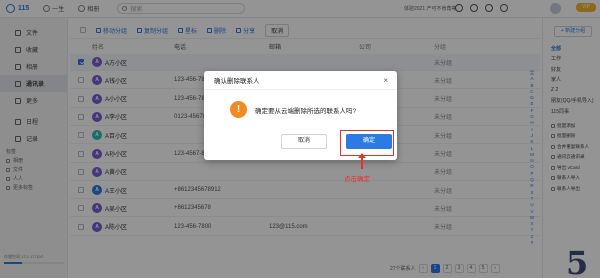 This screenshot has width=600, height=278. Describe the element at coordinates (367, 143) in the screenshot. I see `highlight-box` at that location.